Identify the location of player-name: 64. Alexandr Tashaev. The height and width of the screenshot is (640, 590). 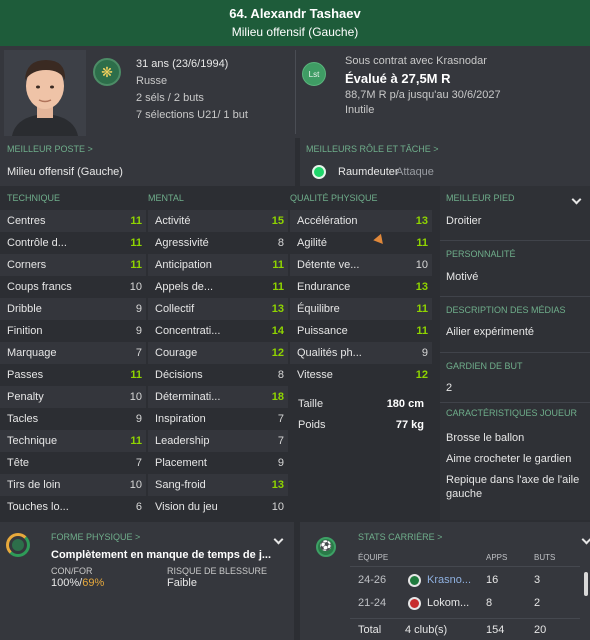
(295, 13).